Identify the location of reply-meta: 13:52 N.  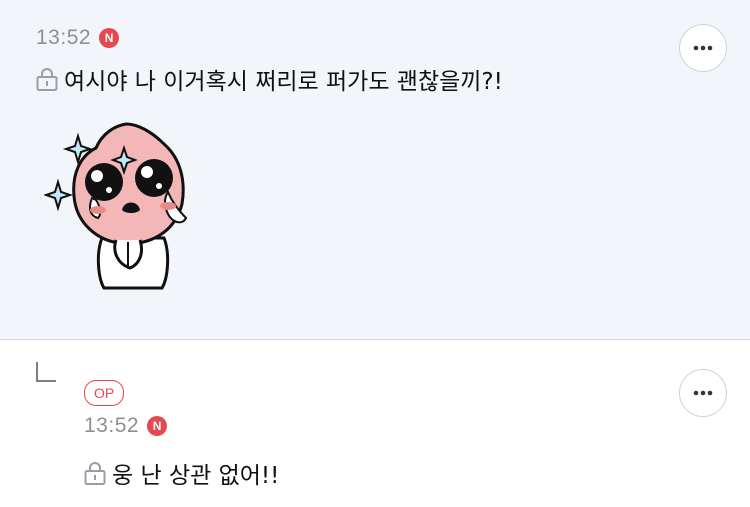
(126, 426).